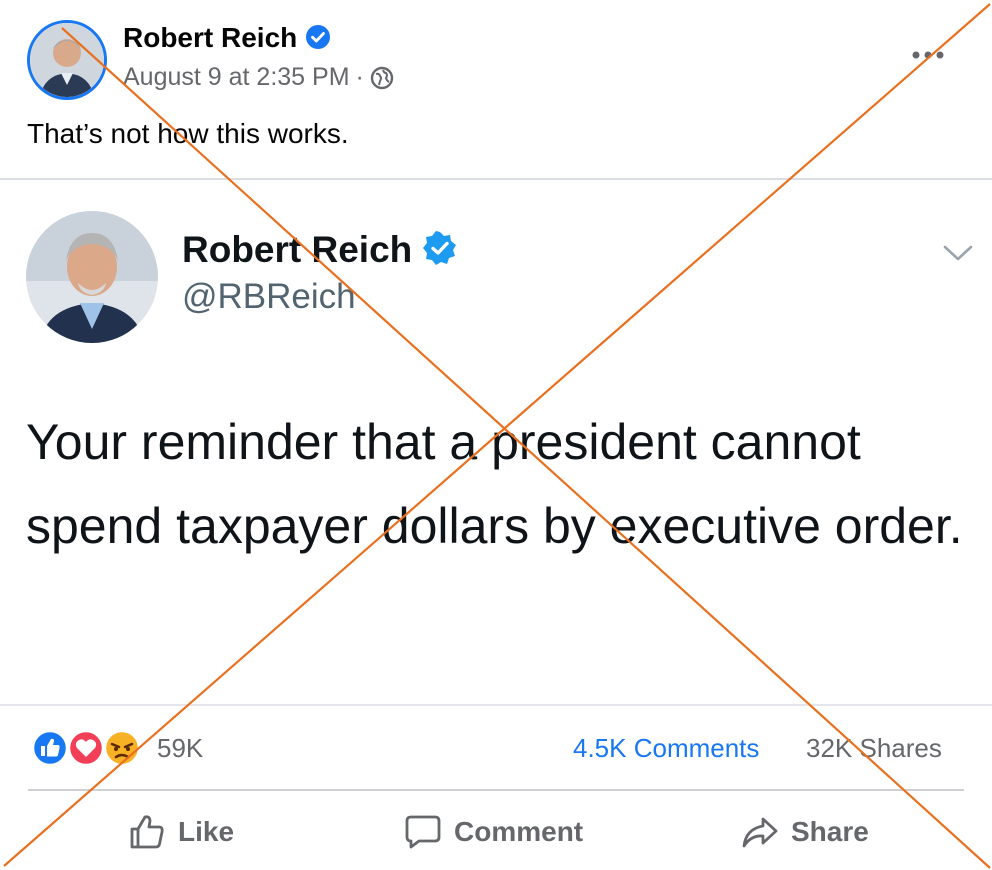  What do you see at coordinates (122, 748) in the screenshot?
I see `angry-reaction-icon` at bounding box center [122, 748].